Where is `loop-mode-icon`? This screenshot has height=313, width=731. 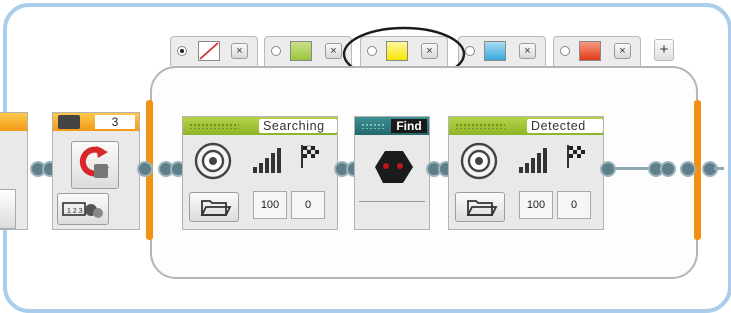 loop-mode-icon is located at coordinates (69, 122).